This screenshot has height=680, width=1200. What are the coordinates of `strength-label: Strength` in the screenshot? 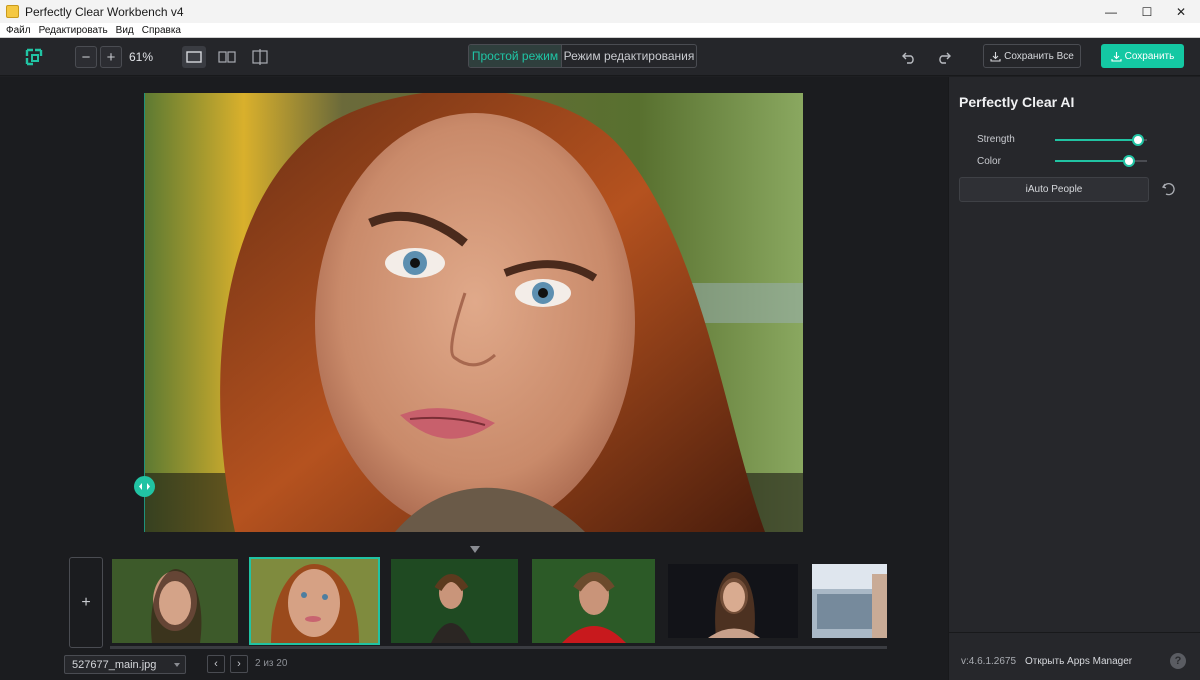 It's located at (996, 139).